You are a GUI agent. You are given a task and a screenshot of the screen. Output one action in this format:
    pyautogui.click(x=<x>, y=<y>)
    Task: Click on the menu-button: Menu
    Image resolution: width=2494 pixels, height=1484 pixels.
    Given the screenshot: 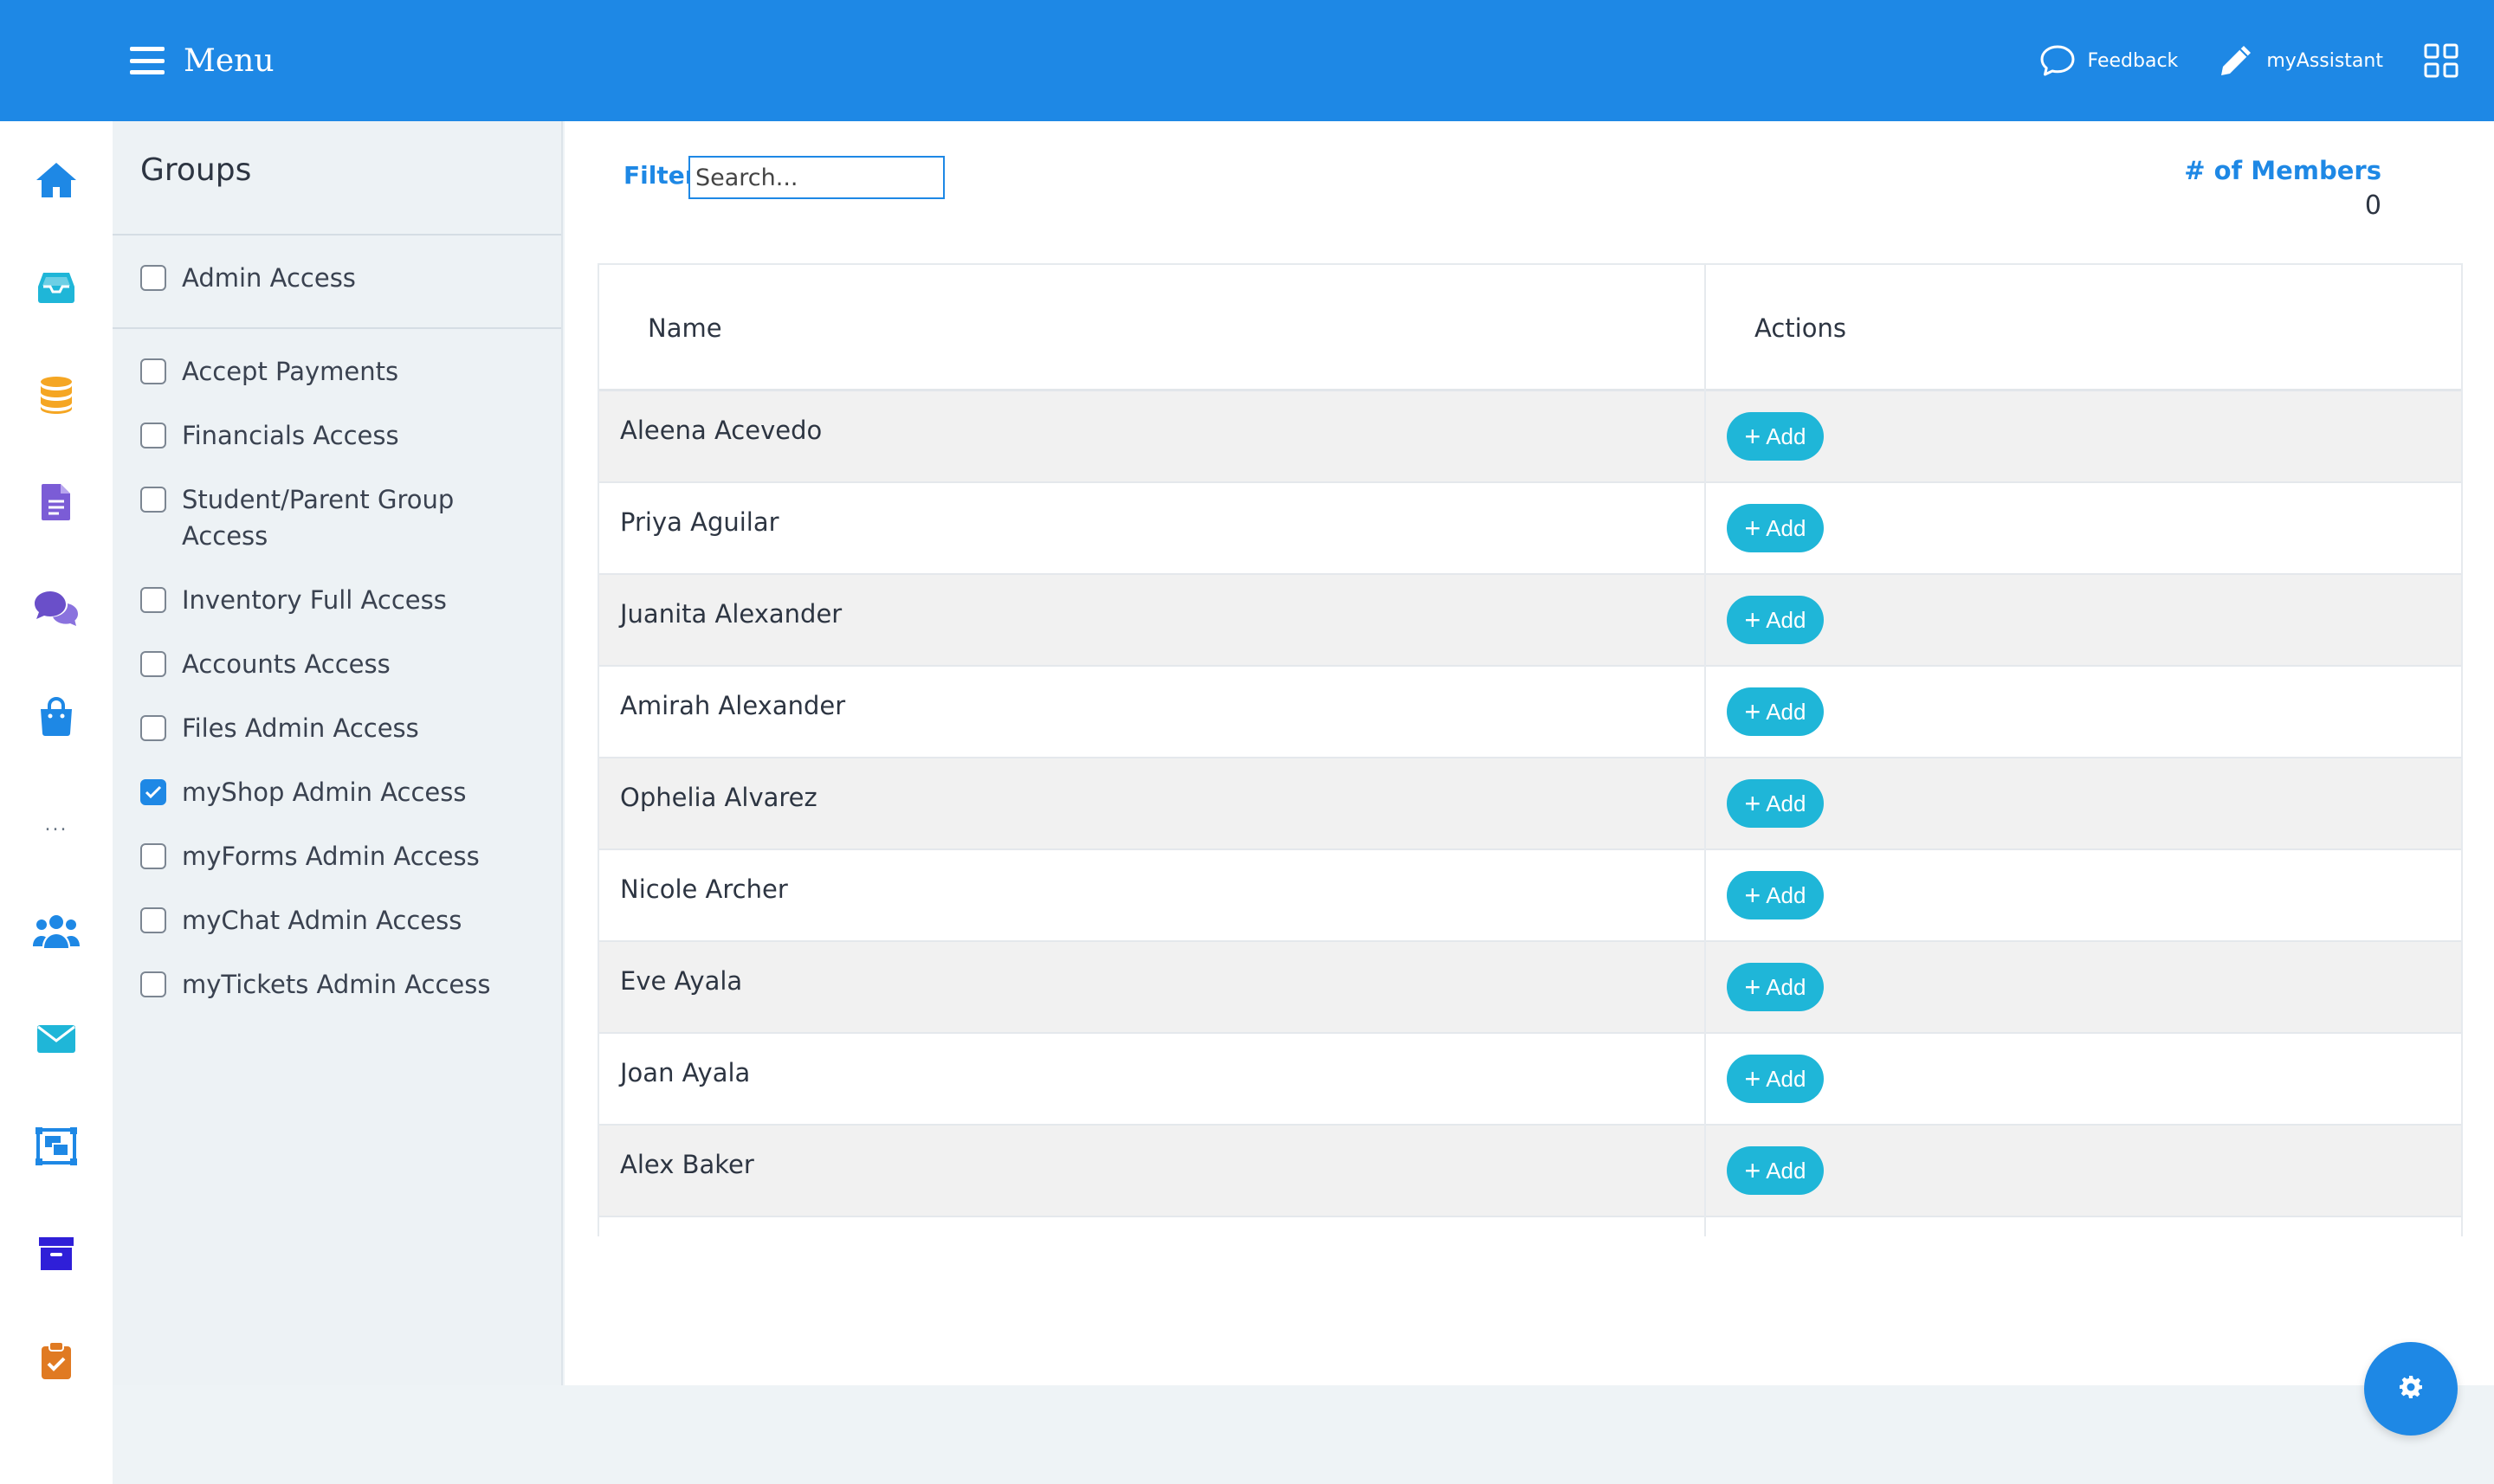 What is the action you would take?
    pyautogui.click(x=202, y=61)
    